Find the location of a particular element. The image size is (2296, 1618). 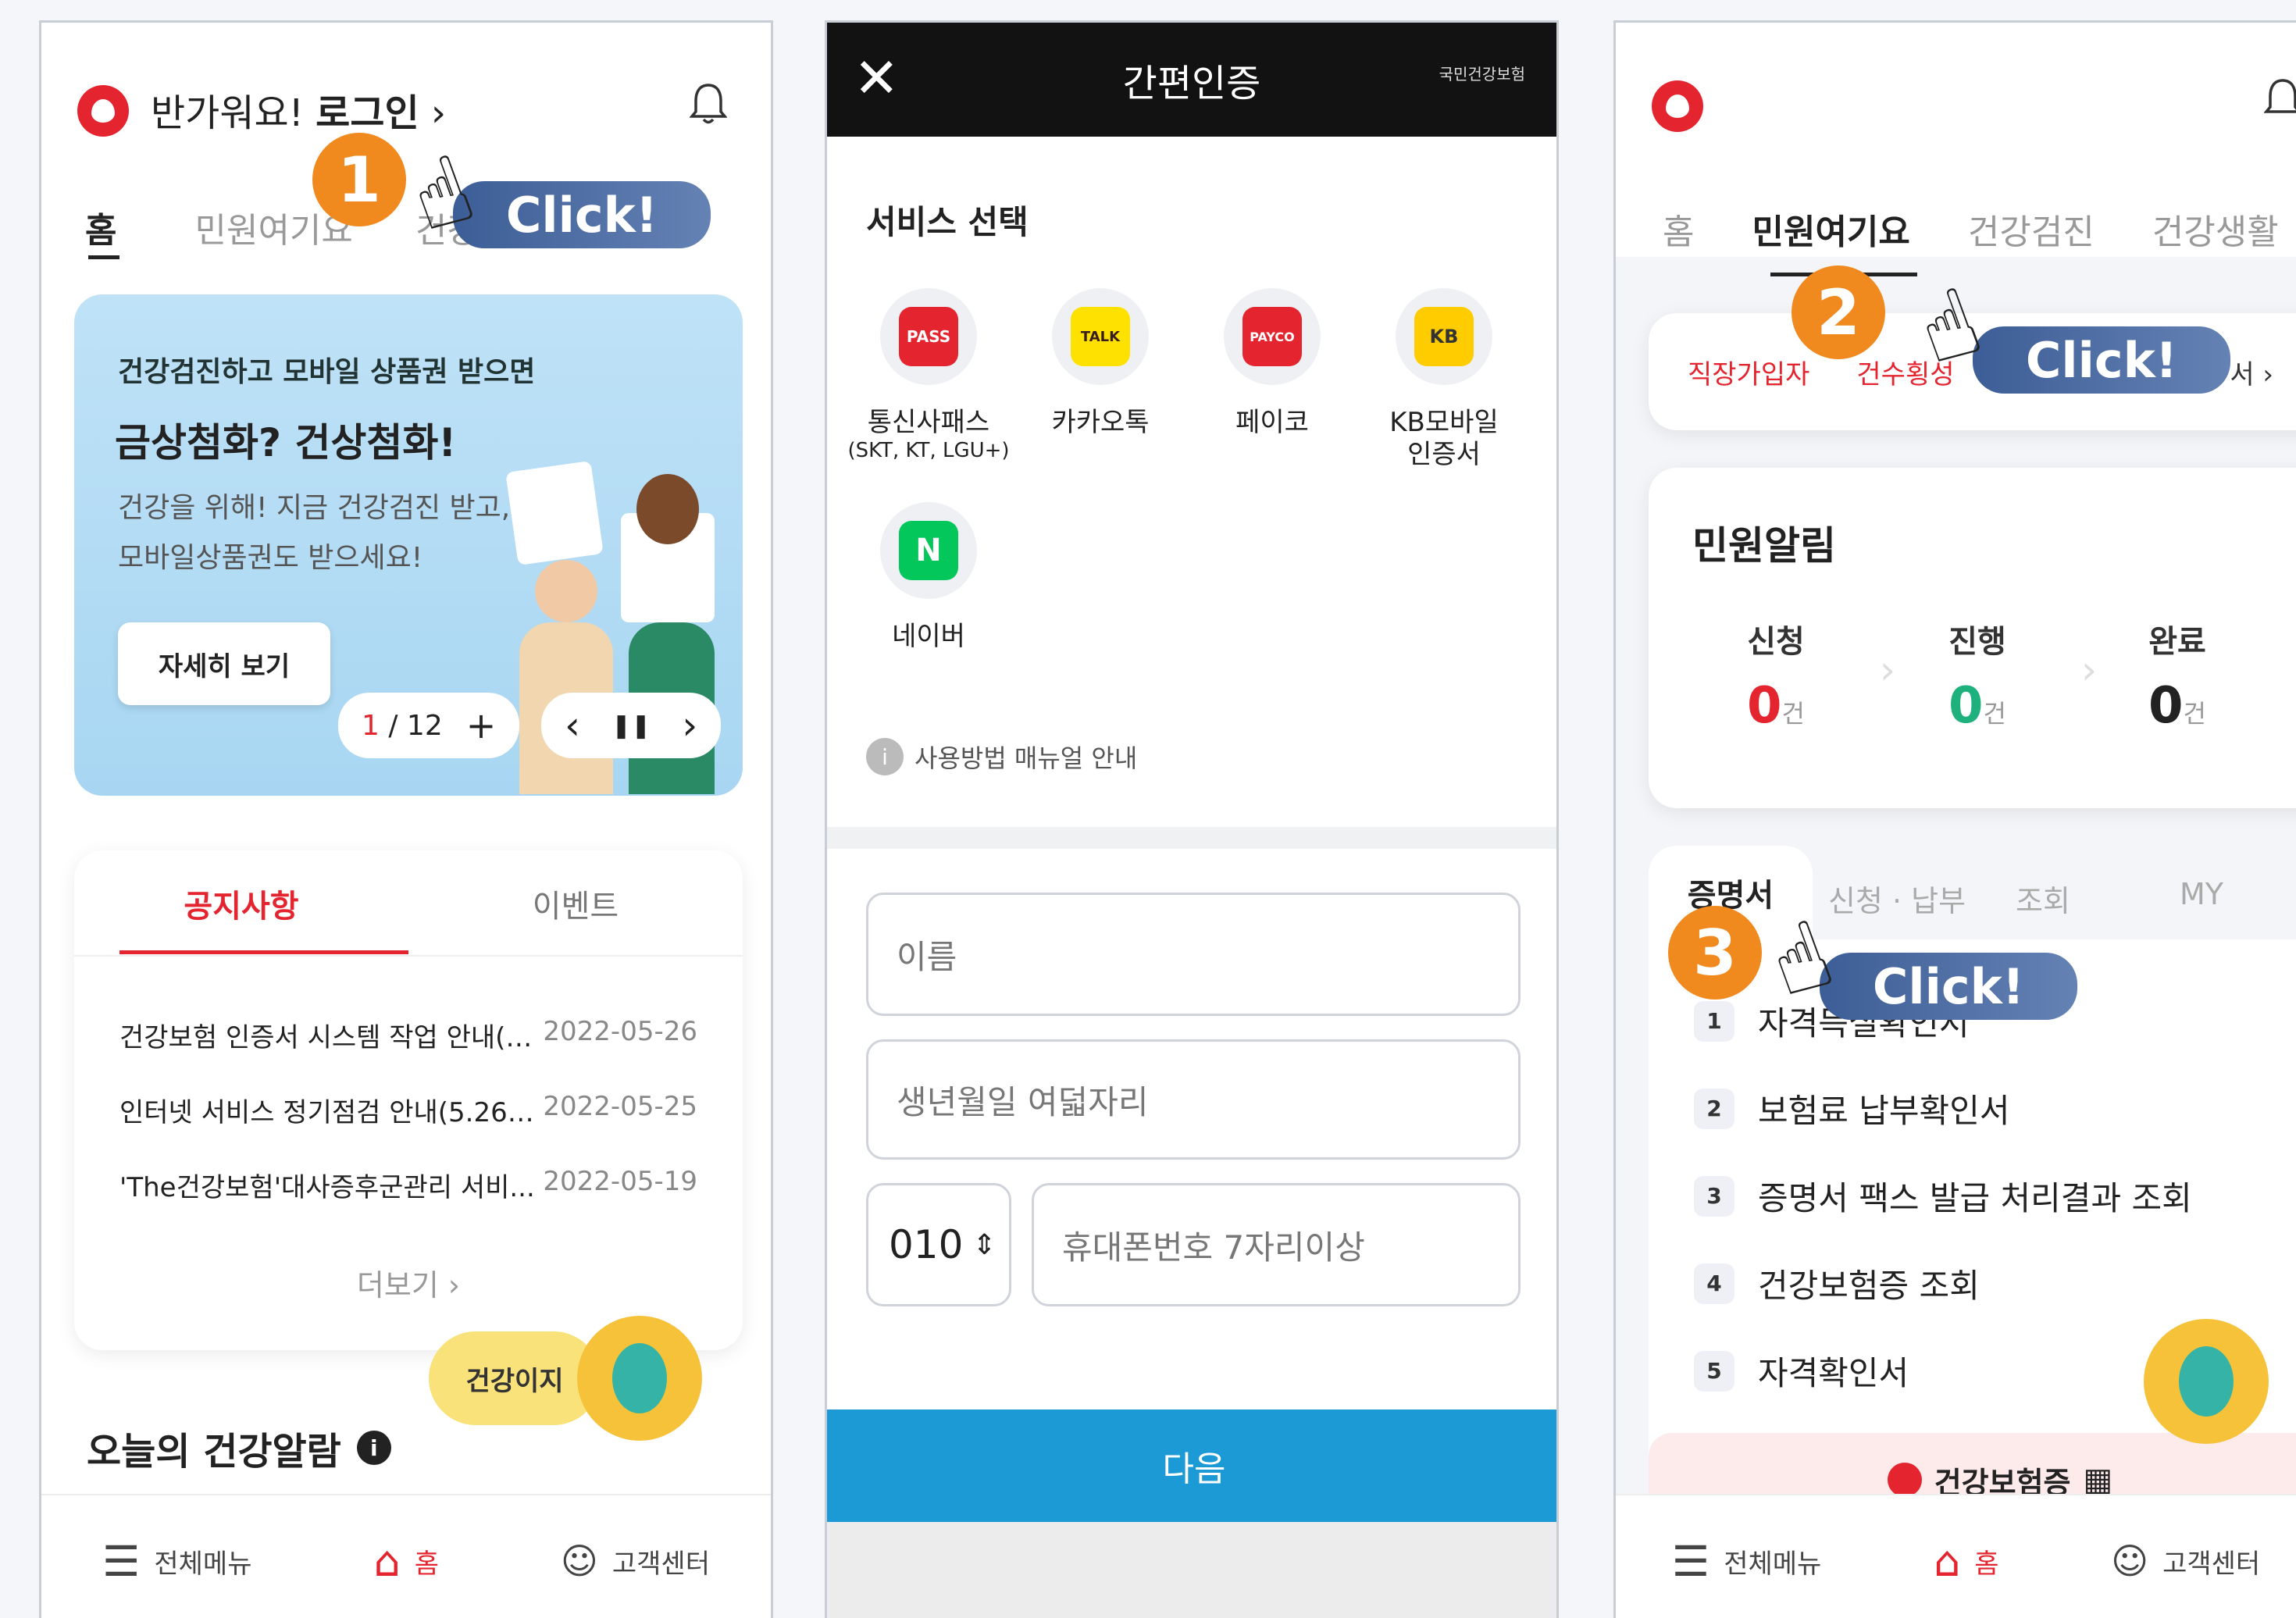

login-text: 로그인 is located at coordinates (367, 113).